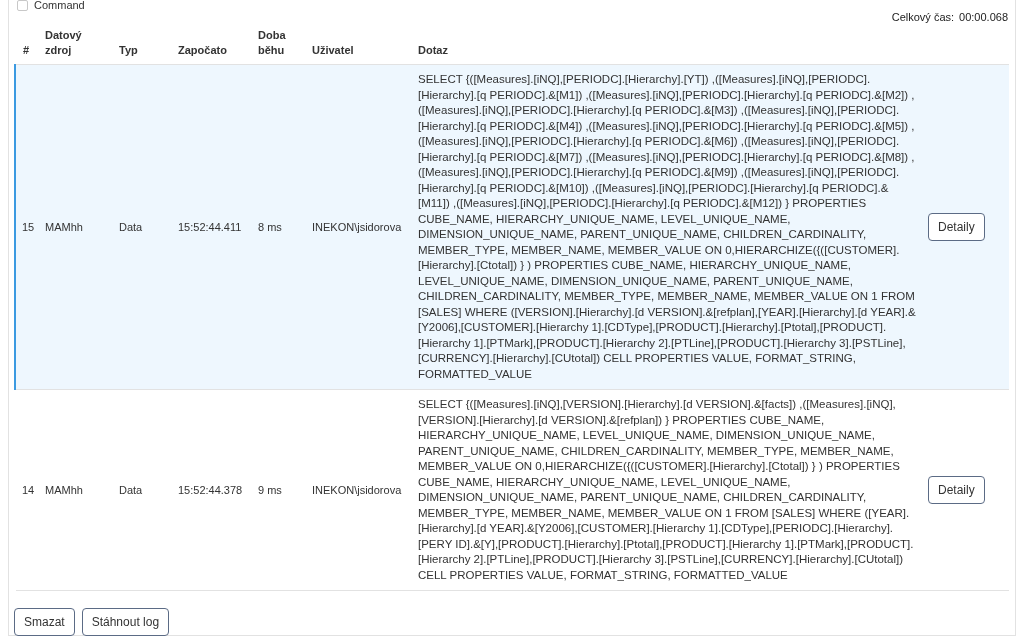 The image size is (1024, 640). Describe the element at coordinates (923, 17) in the screenshot. I see `total-time-label: Celkový čas:` at that location.